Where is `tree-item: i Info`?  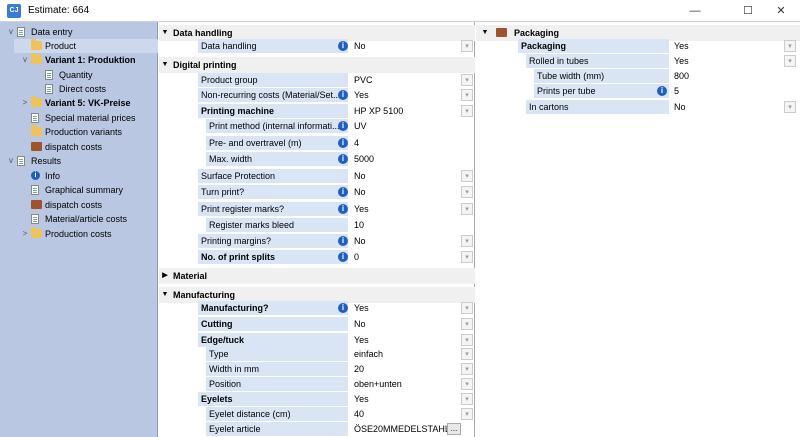 tree-item: i Info is located at coordinates (78, 176).